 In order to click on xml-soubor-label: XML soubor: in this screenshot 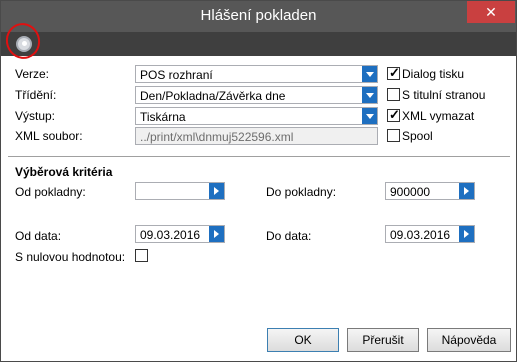, I will do `click(49, 136)`.